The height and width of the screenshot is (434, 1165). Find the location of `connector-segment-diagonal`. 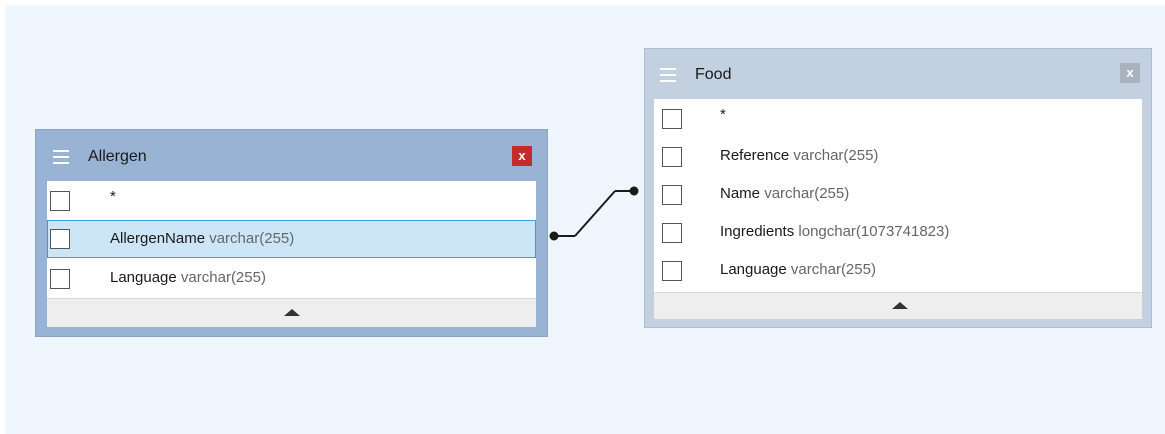

connector-segment-diagonal is located at coordinates (595, 213).